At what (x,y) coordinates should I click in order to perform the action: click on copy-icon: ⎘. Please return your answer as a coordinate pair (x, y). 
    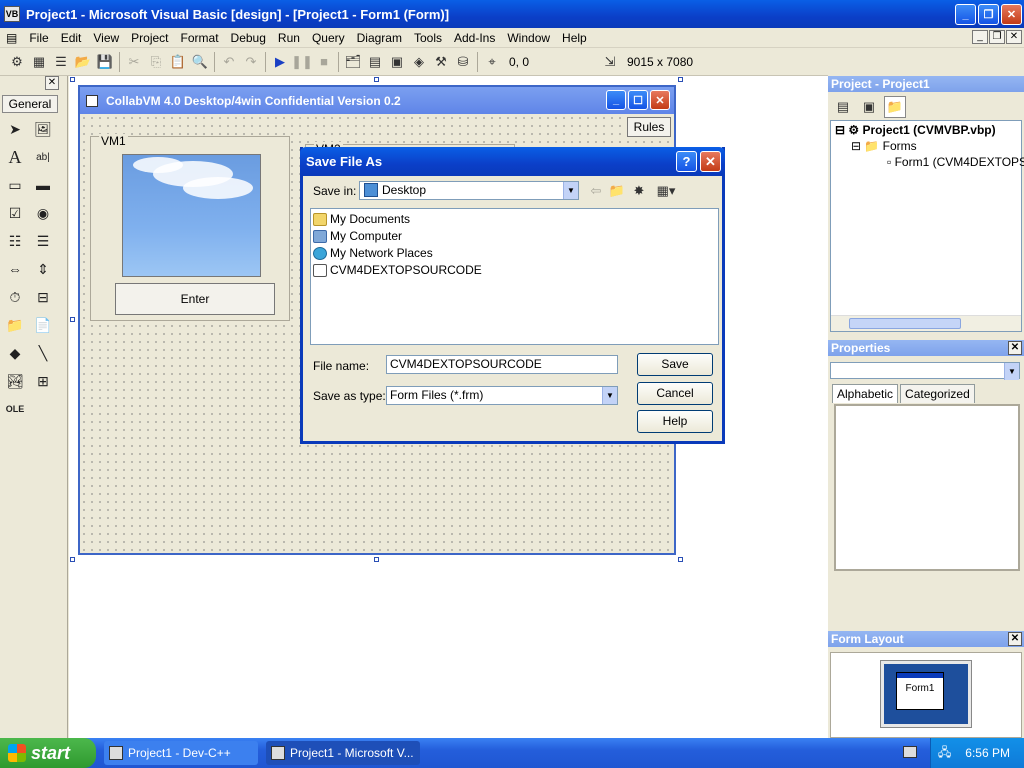
    Looking at the image, I should click on (156, 62).